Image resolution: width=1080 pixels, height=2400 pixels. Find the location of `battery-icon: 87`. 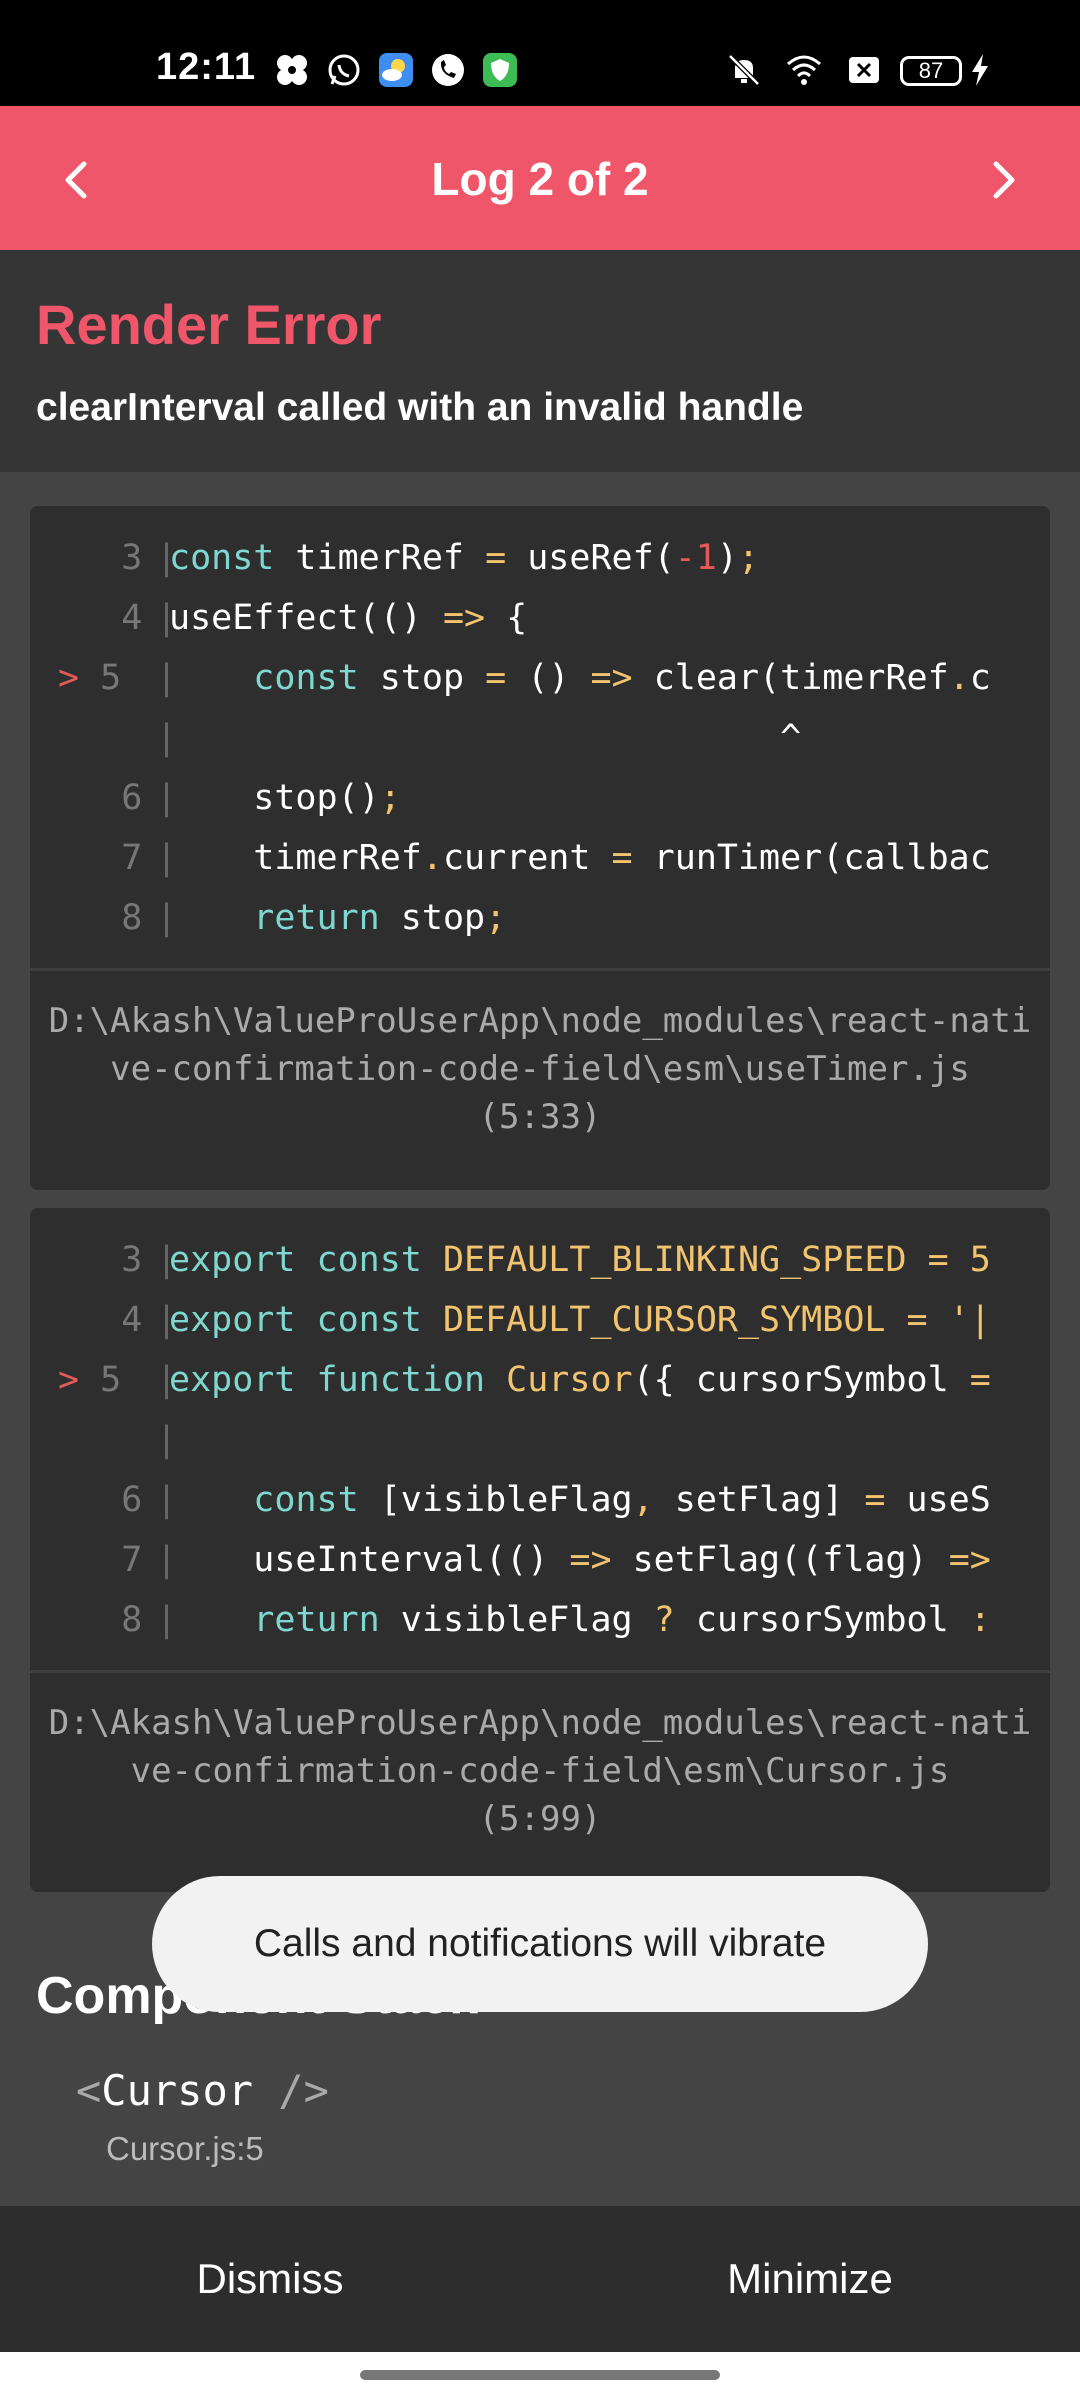

battery-icon: 87 is located at coordinates (931, 71).